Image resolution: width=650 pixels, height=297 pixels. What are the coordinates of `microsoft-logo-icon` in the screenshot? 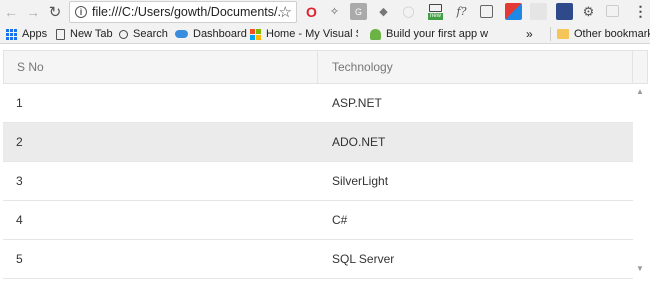 It's located at (255, 34).